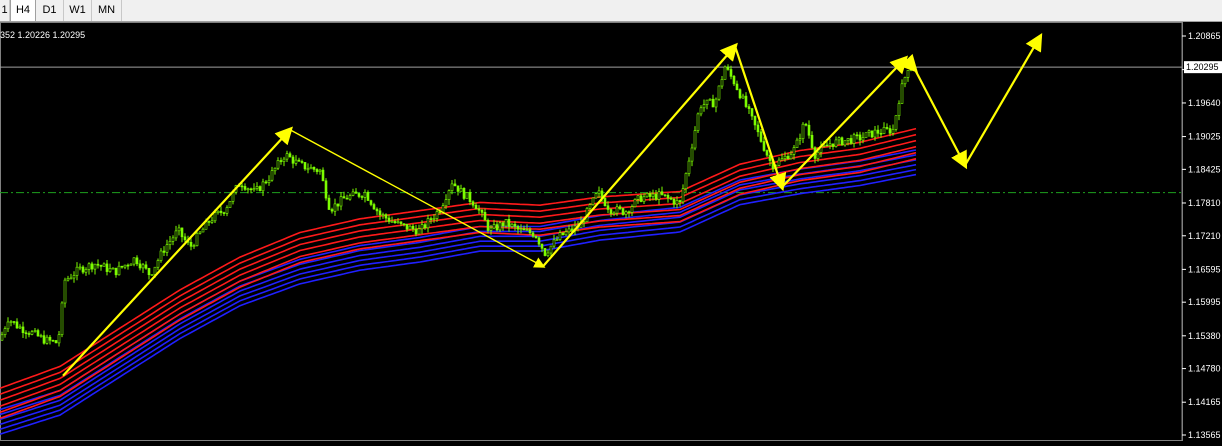 This screenshot has height=446, width=1222. I want to click on timeframe-tab-mn: MN, so click(107, 10).